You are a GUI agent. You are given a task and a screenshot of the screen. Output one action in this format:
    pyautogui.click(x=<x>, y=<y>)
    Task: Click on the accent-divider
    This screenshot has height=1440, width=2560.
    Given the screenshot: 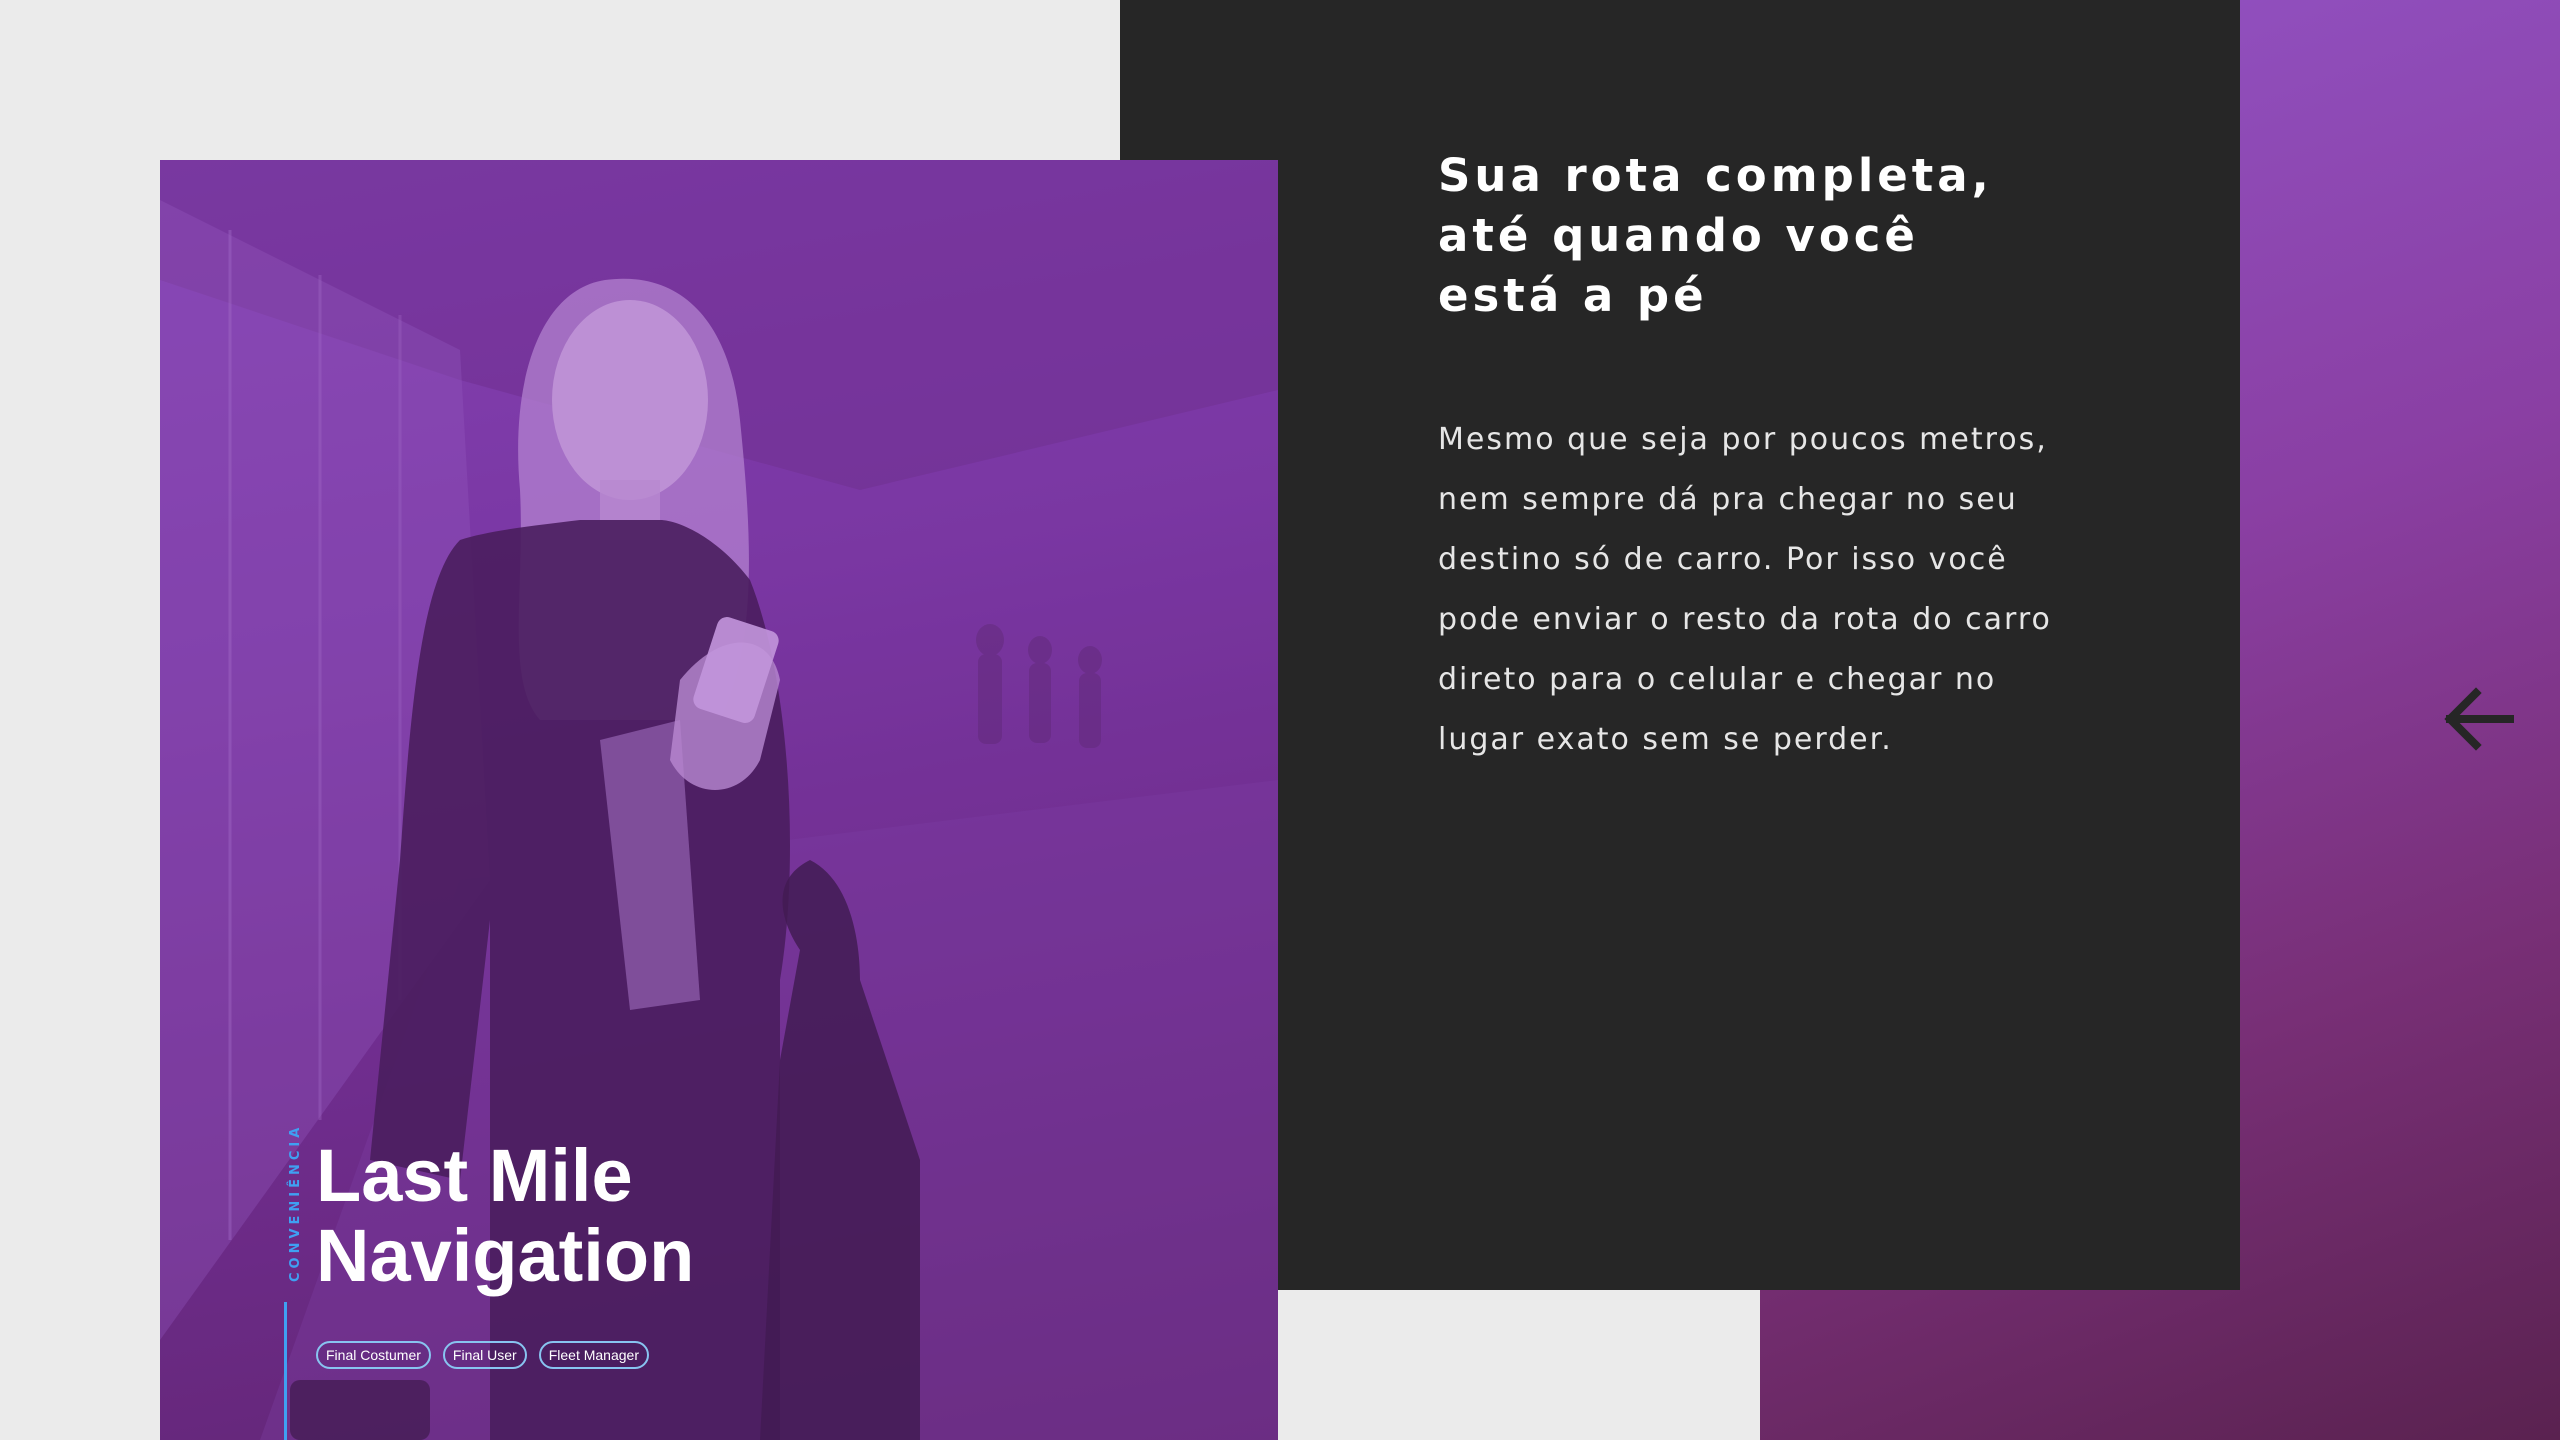 What is the action you would take?
    pyautogui.click(x=285, y=1371)
    